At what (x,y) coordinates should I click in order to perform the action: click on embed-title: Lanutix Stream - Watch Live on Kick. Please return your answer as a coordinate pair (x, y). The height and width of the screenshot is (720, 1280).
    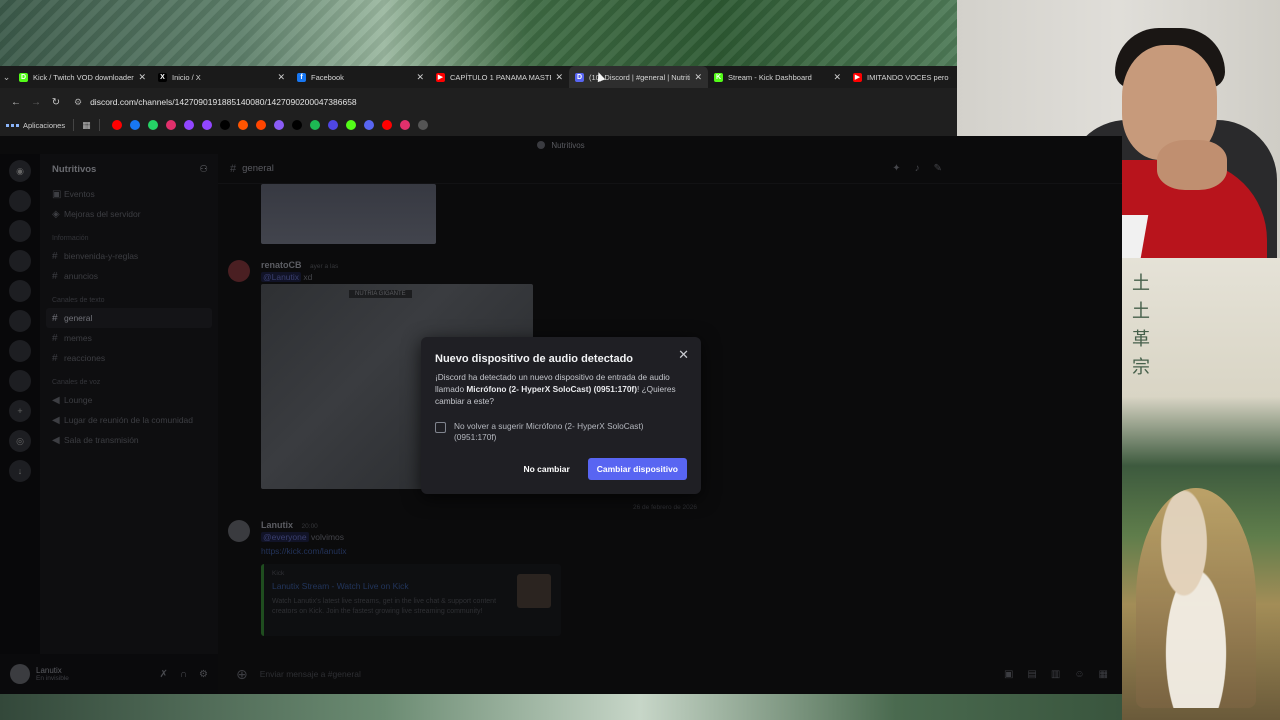
    Looking at the image, I should click on (412, 586).